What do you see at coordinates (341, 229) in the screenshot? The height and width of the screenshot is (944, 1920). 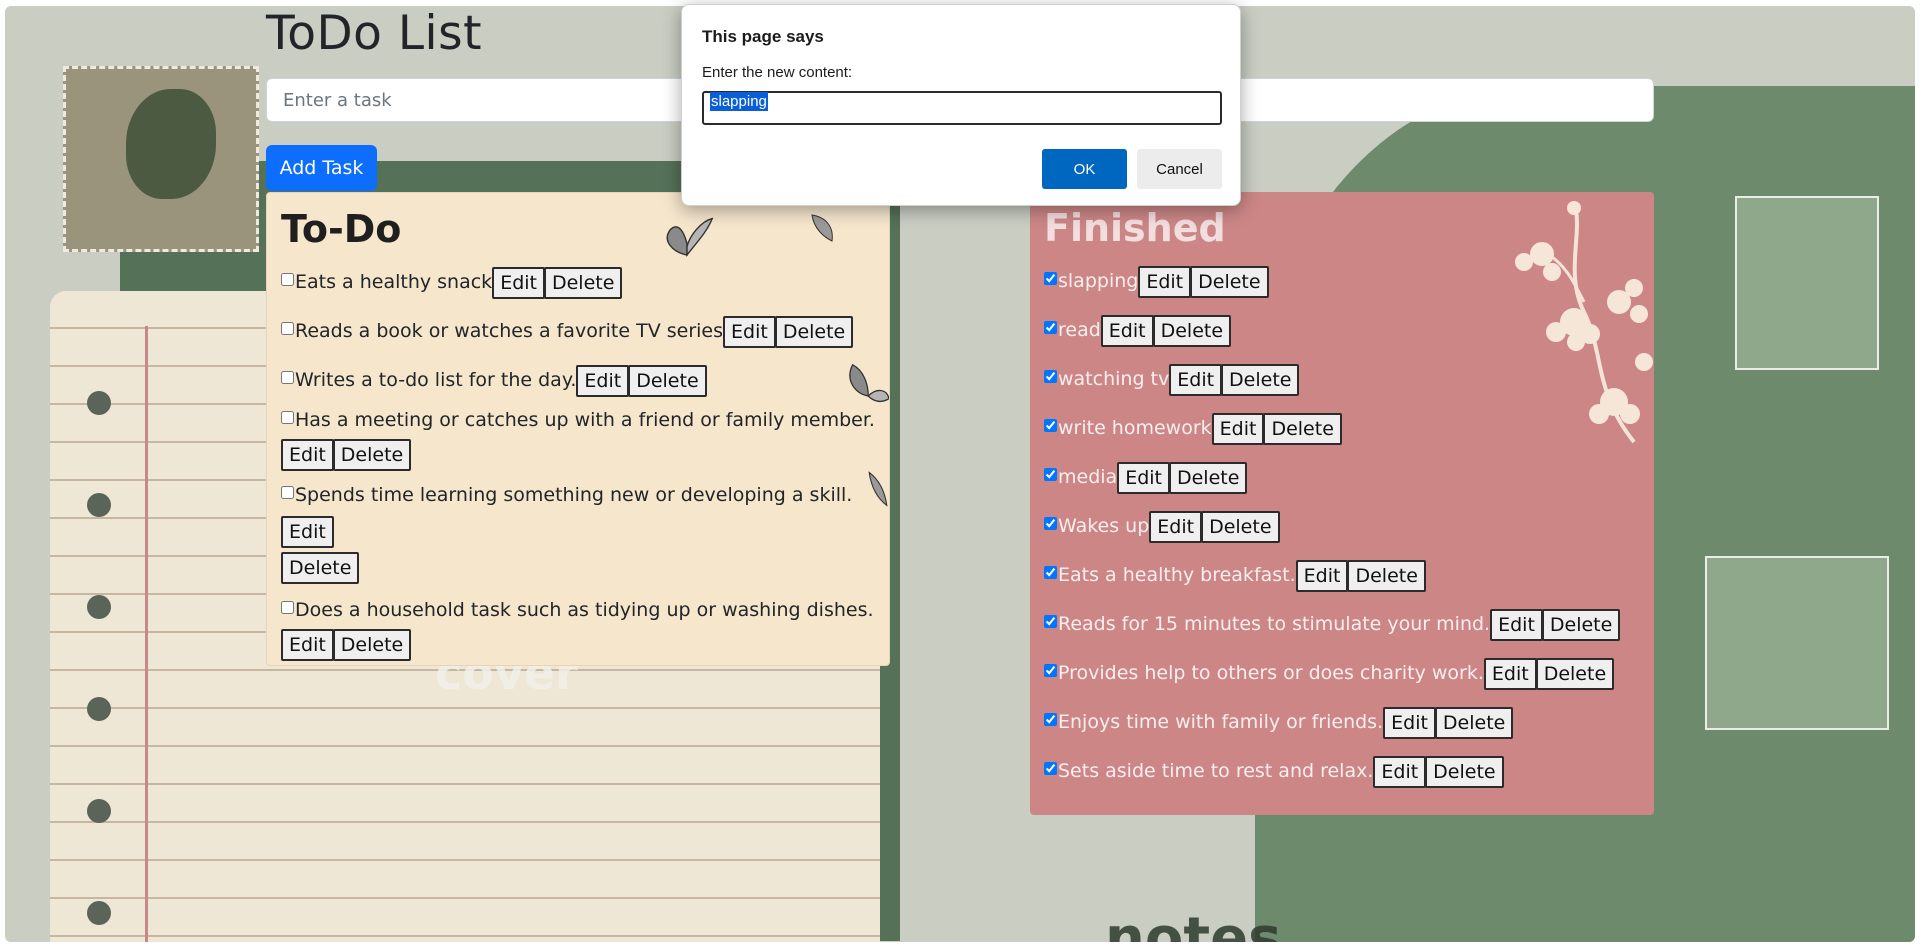 I see `todo-heading: To-Do` at bounding box center [341, 229].